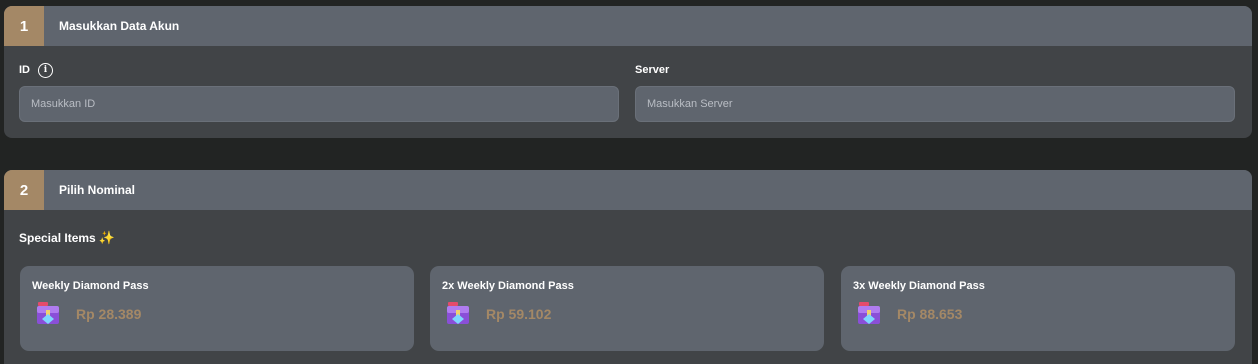 The width and height of the screenshot is (1258, 364). Describe the element at coordinates (90, 286) in the screenshot. I see `product-name: Weekly Diamond Pass` at that location.